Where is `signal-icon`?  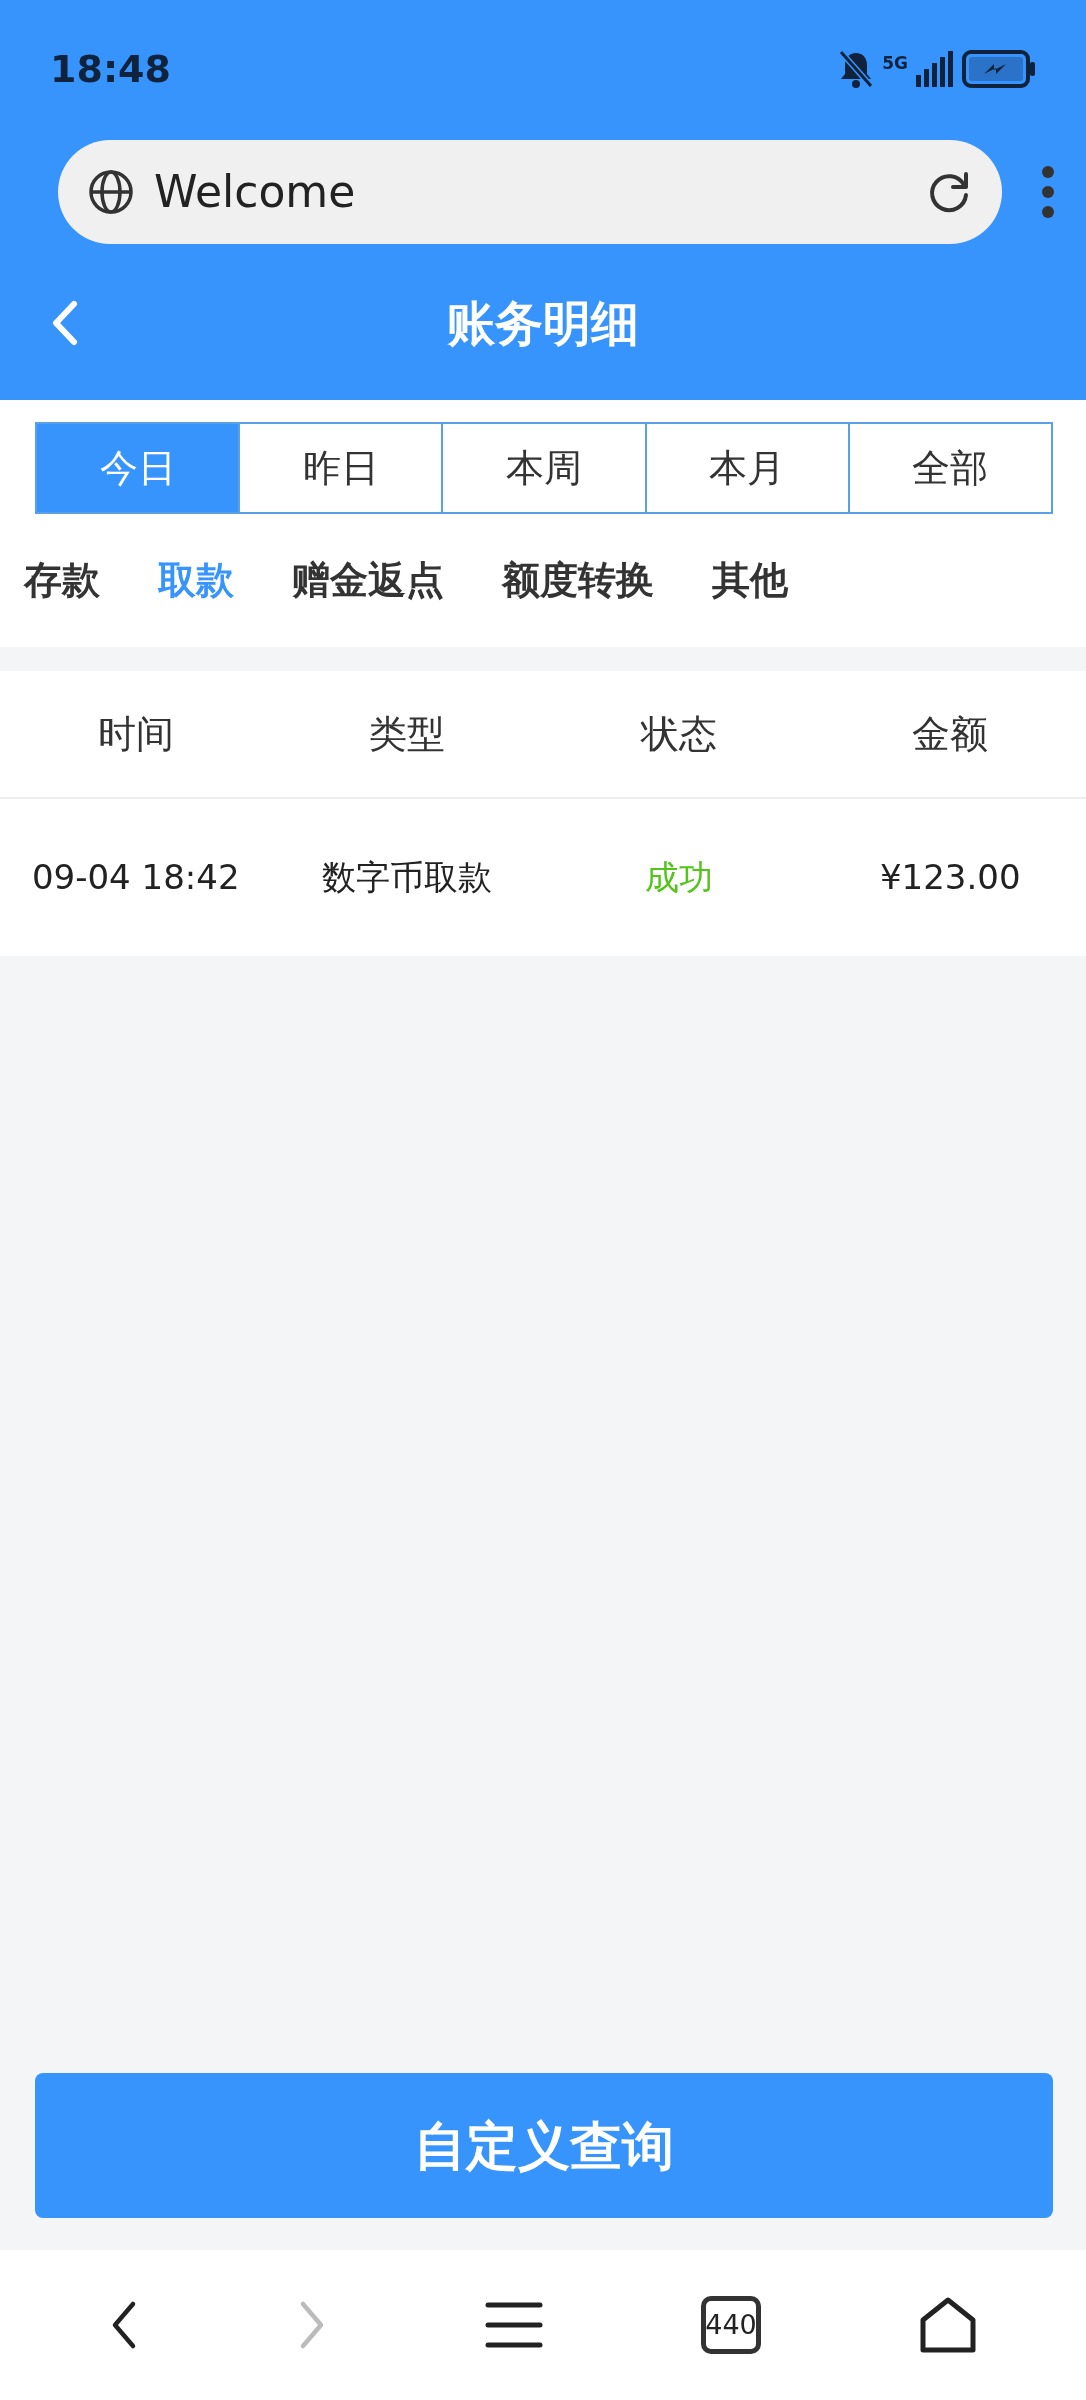 signal-icon is located at coordinates (935, 69).